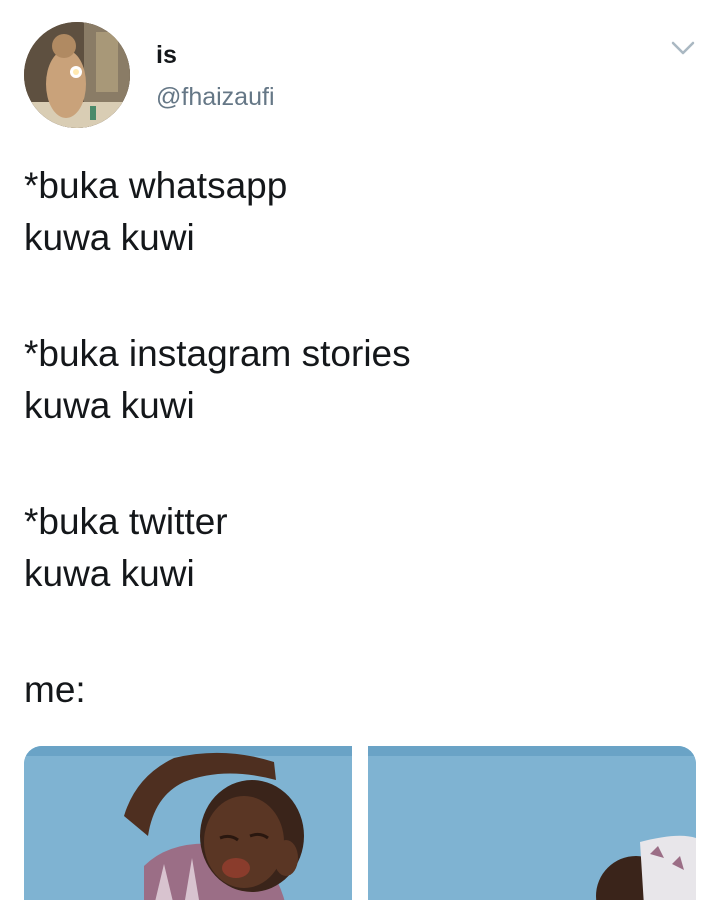 This screenshot has width=720, height=900. What do you see at coordinates (55, 689) in the screenshot?
I see `tweet-line: me:` at bounding box center [55, 689].